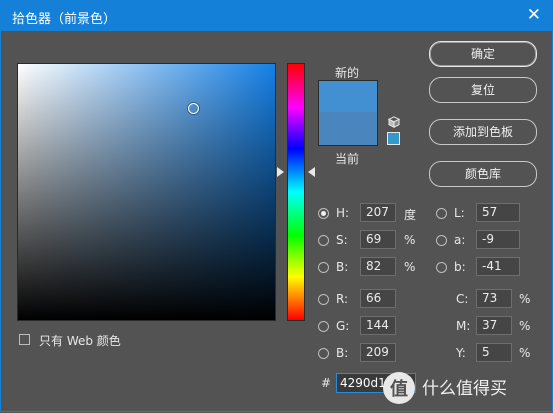 This screenshot has height=413, width=553. Describe the element at coordinates (348, 129) in the screenshot. I see `current-color-swatch` at that location.